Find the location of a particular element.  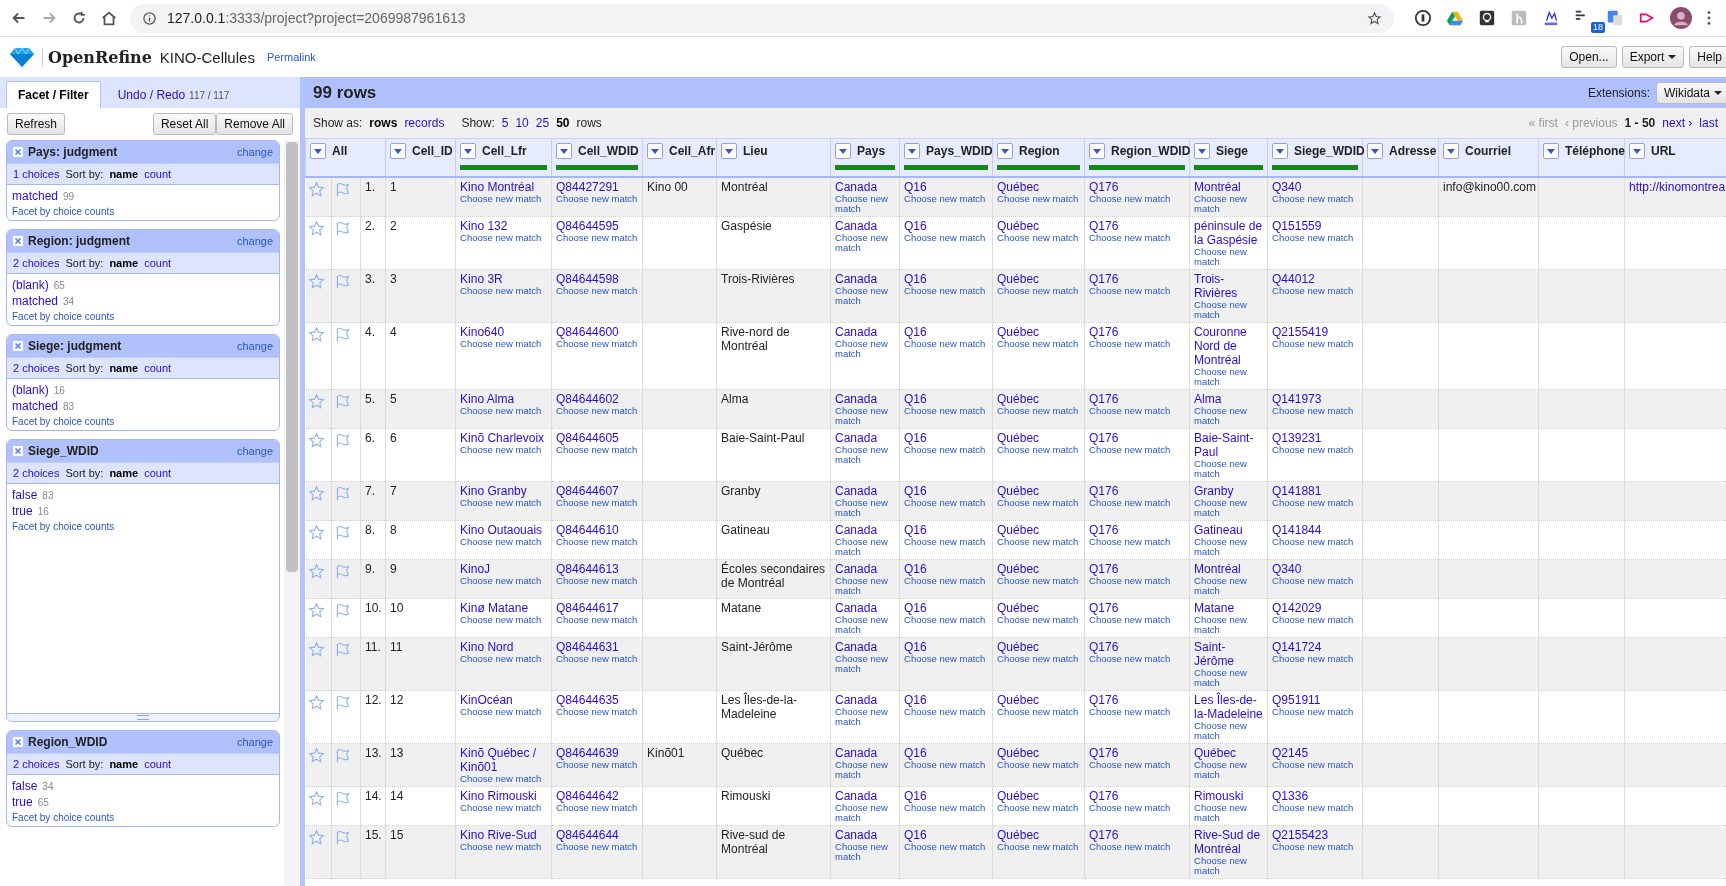

match-link: Q84644635 is located at coordinates (598, 700).